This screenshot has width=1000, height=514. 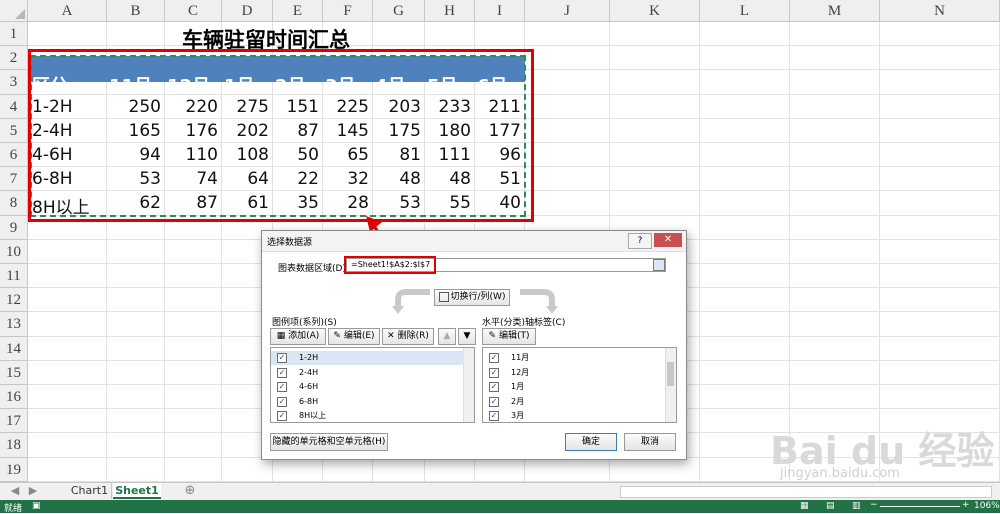 I want to click on remove-series-button: ✕ 删除(R), so click(x=408, y=336).